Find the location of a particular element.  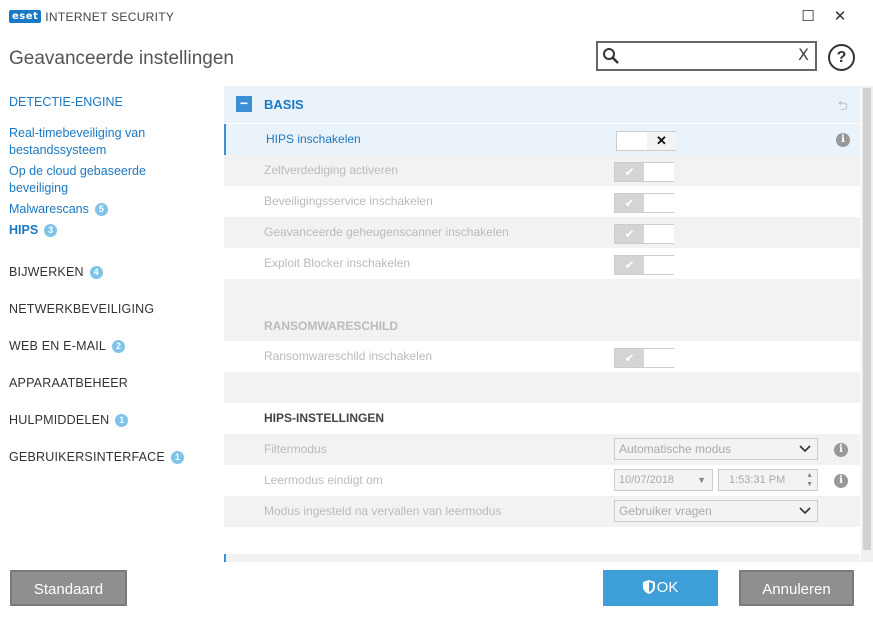

next-section-strip is located at coordinates (542, 558).